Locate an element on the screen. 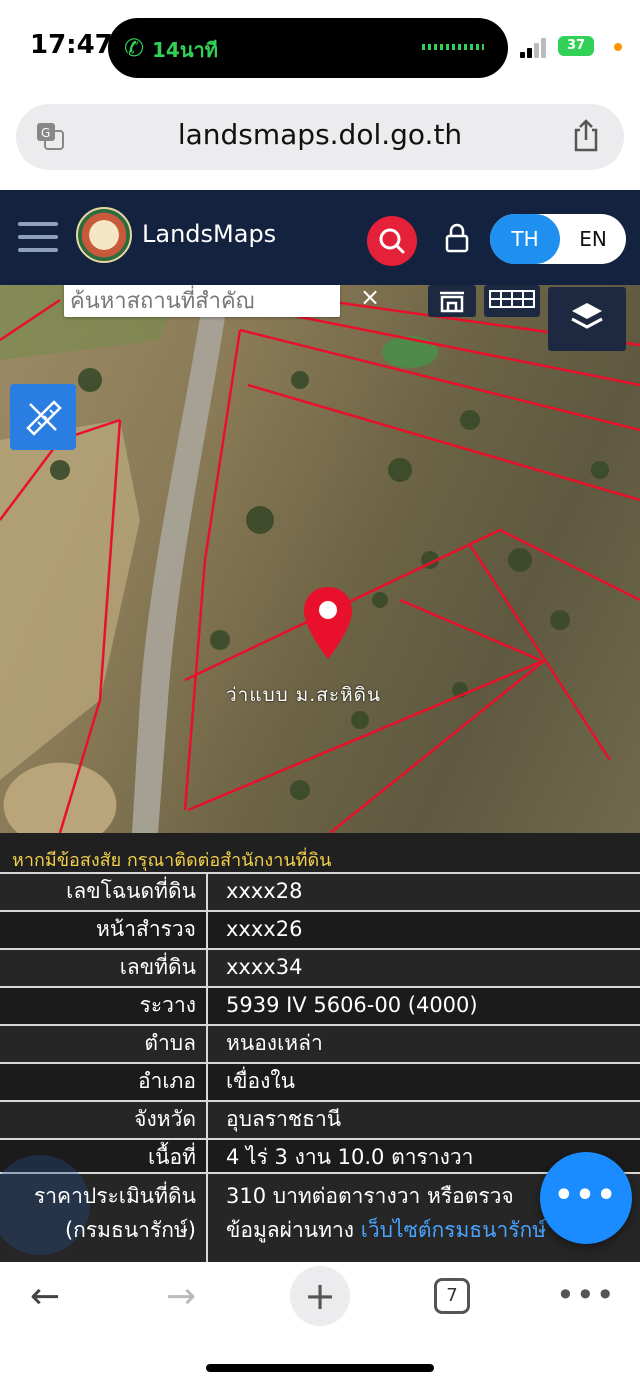 The image size is (640, 1387). info-row-survey-page: หน้าสำรวจ xxxx26 is located at coordinates (320, 929).